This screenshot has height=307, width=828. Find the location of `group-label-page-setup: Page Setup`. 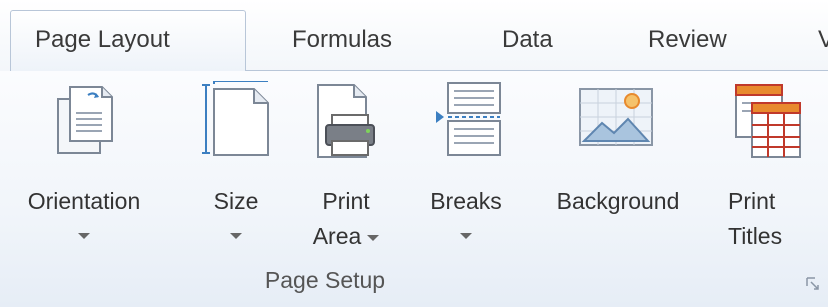

group-label-page-setup: Page Setup is located at coordinates (325, 280).